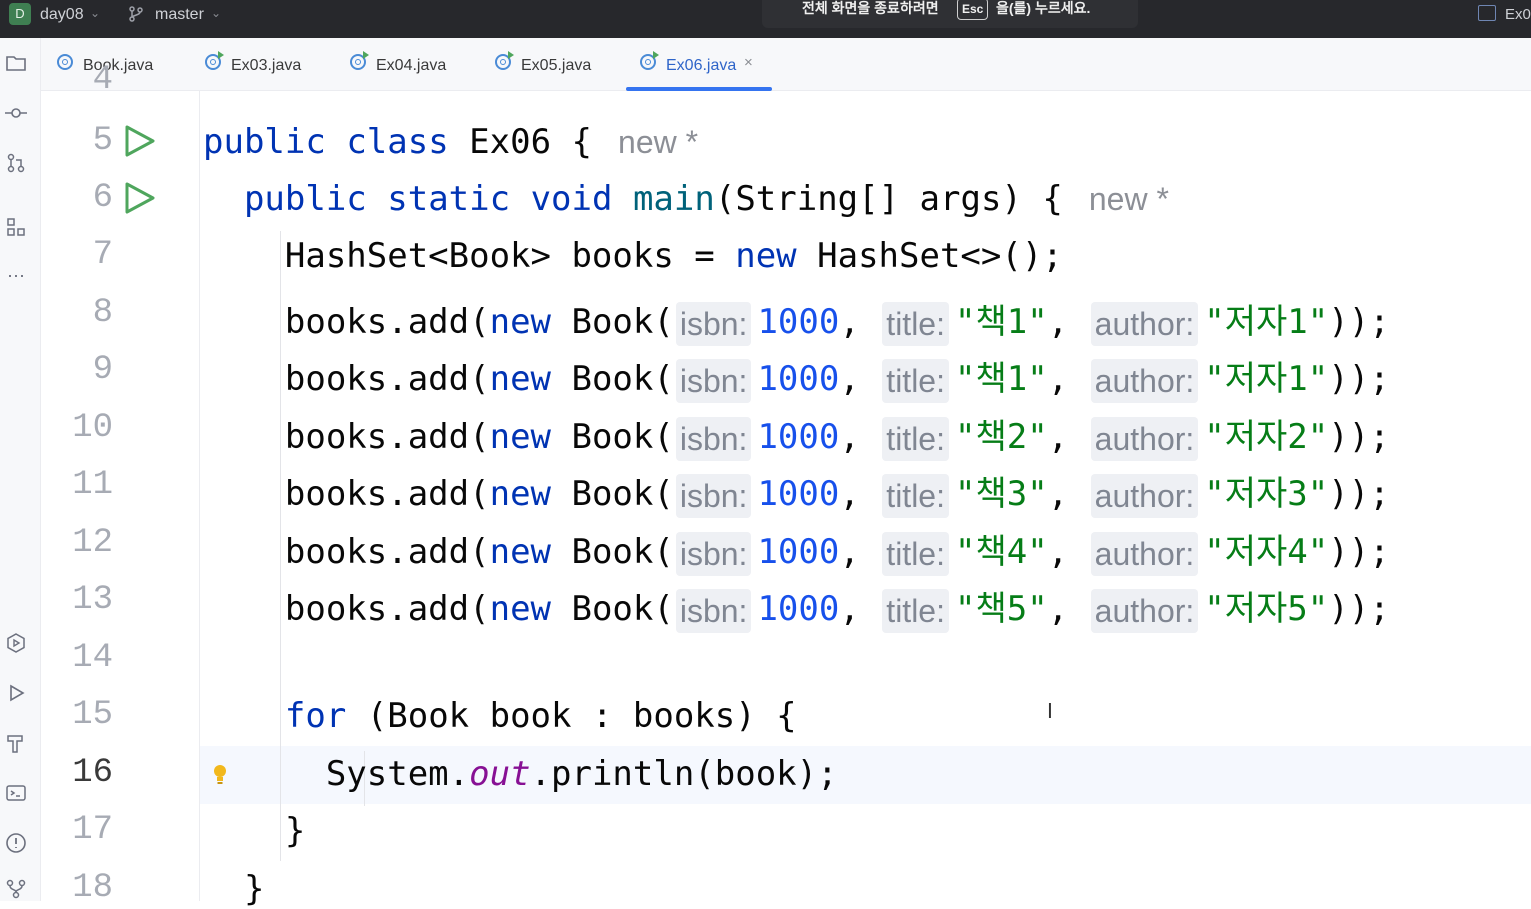 The image size is (1531, 909). I want to click on static-field: out, so click(500, 774).